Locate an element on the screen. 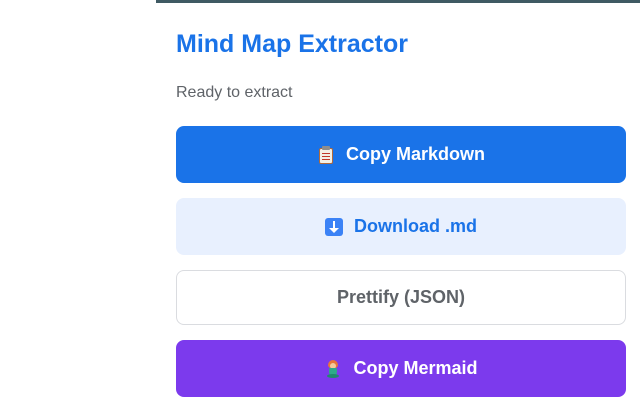 This screenshot has width=640, height=400. status-text: Ready to extract is located at coordinates (234, 92).